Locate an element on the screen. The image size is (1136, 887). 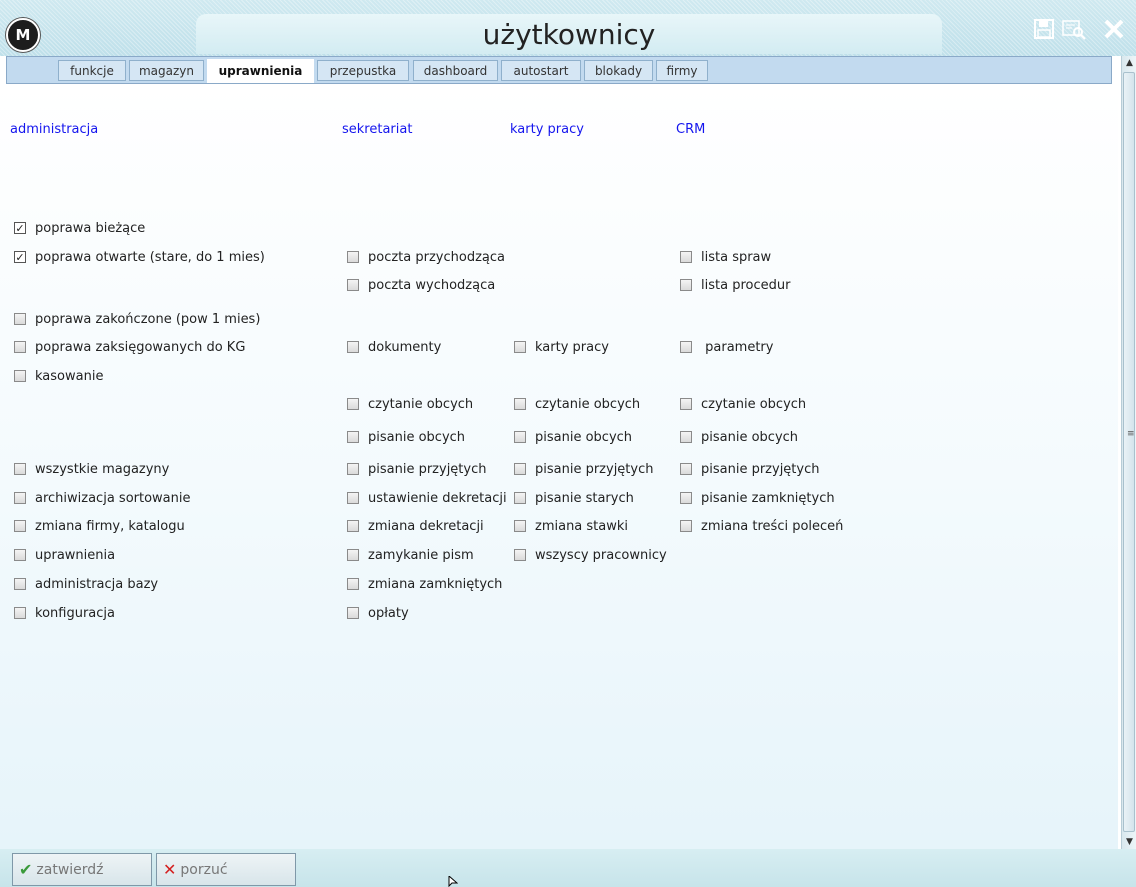
perm-lista-spraw: lista spraw is located at coordinates (725, 257).